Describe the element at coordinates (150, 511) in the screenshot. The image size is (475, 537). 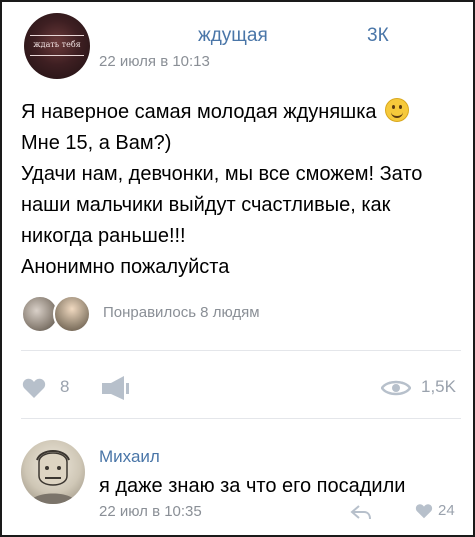
I see `comment-time: 22 июл в 10:35` at that location.